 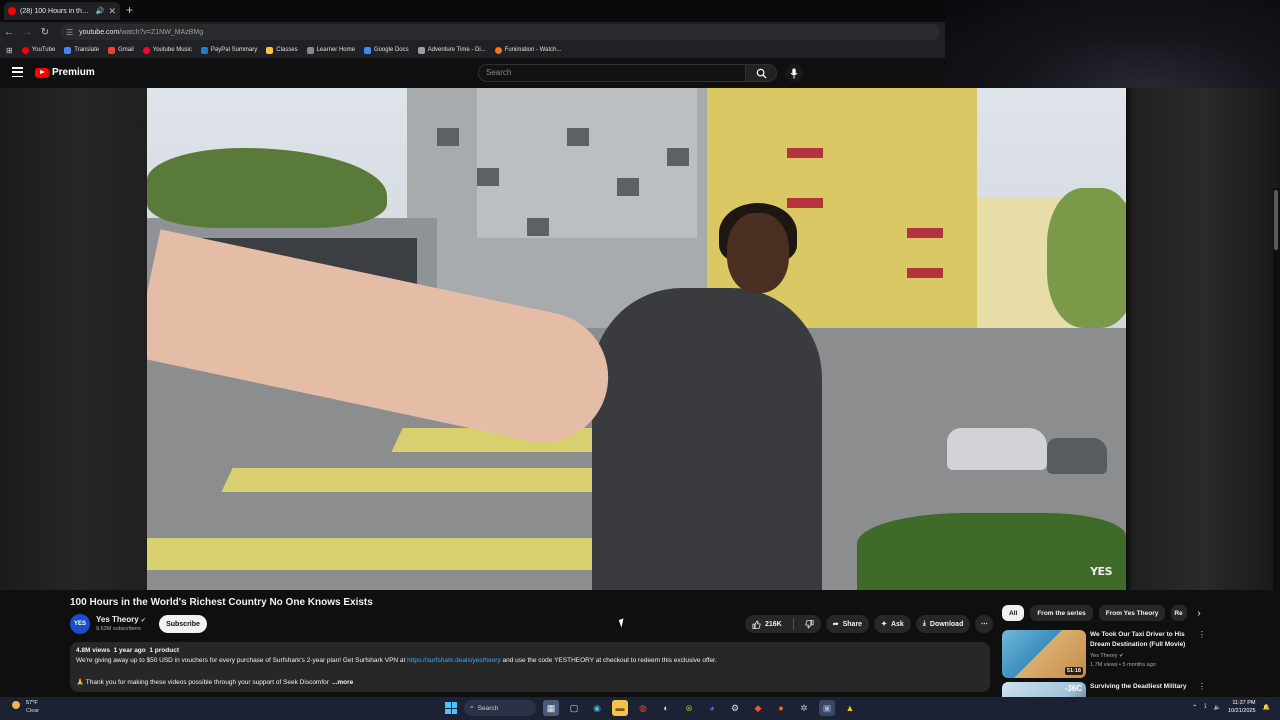 I want to click on tray-chevron-icon: ⌃, so click(x=1194, y=707).